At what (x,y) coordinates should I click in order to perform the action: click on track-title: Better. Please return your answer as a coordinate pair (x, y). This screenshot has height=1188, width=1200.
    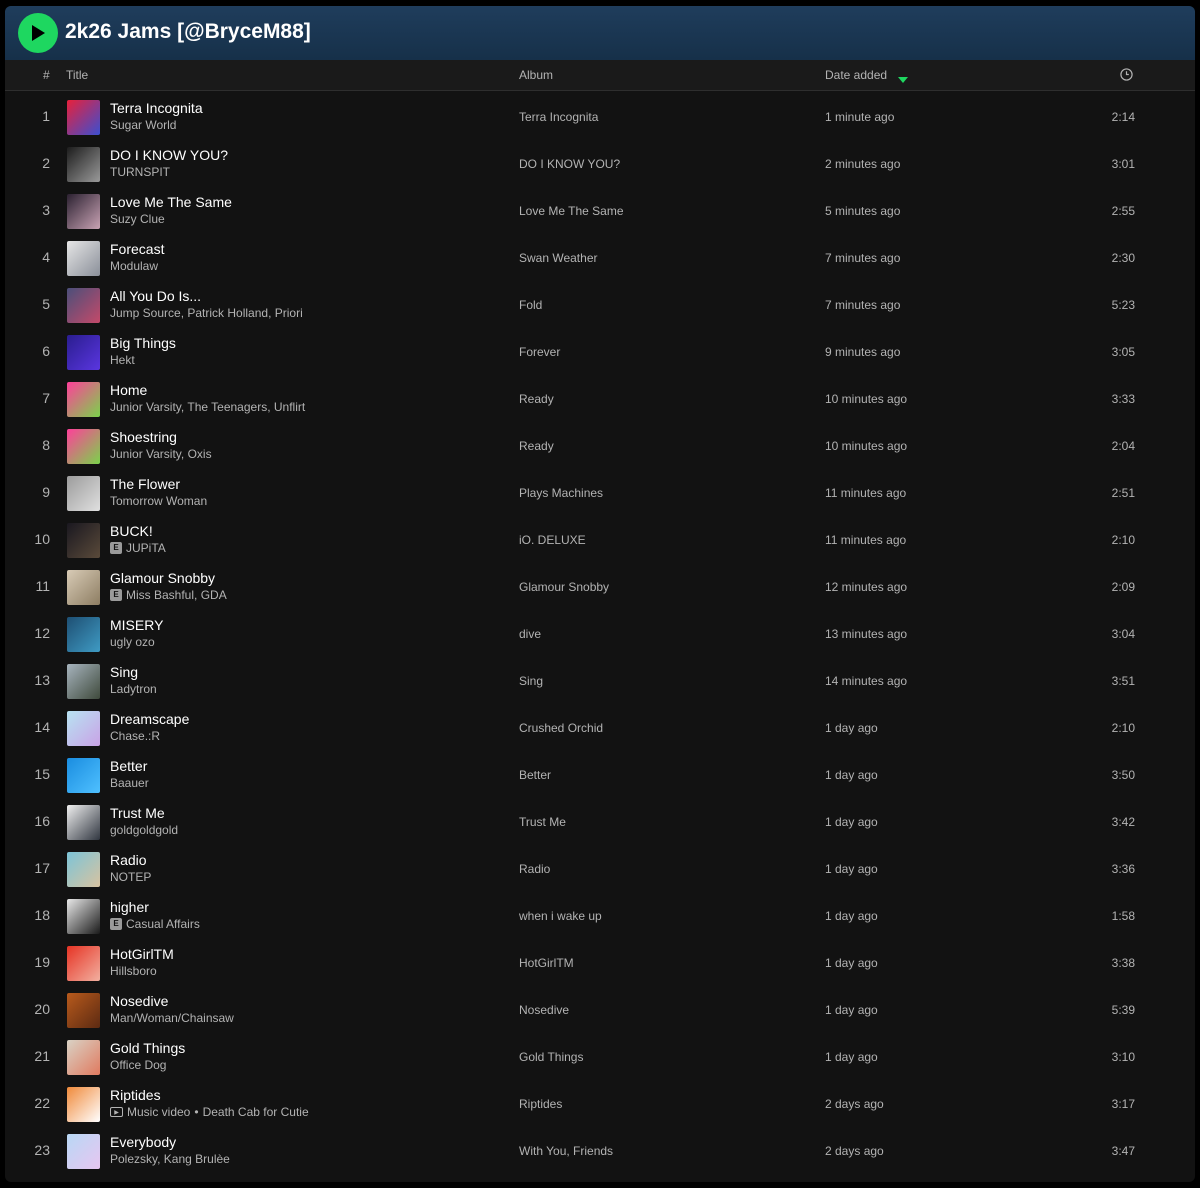
    Looking at the image, I should click on (128, 766).